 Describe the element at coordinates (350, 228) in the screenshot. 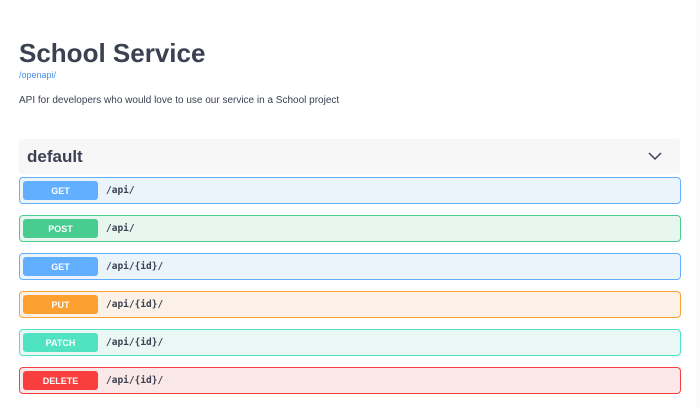

I see `operation-row-post: POST/api/` at that location.